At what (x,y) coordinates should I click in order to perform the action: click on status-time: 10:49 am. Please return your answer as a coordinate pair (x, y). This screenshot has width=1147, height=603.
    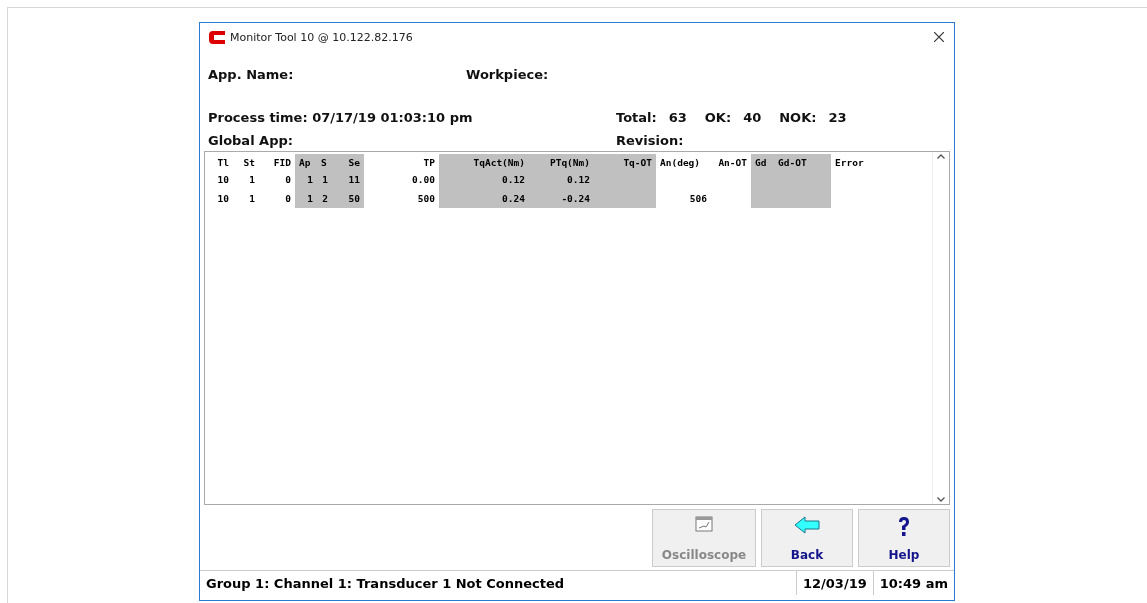
    Looking at the image, I should click on (913, 583).